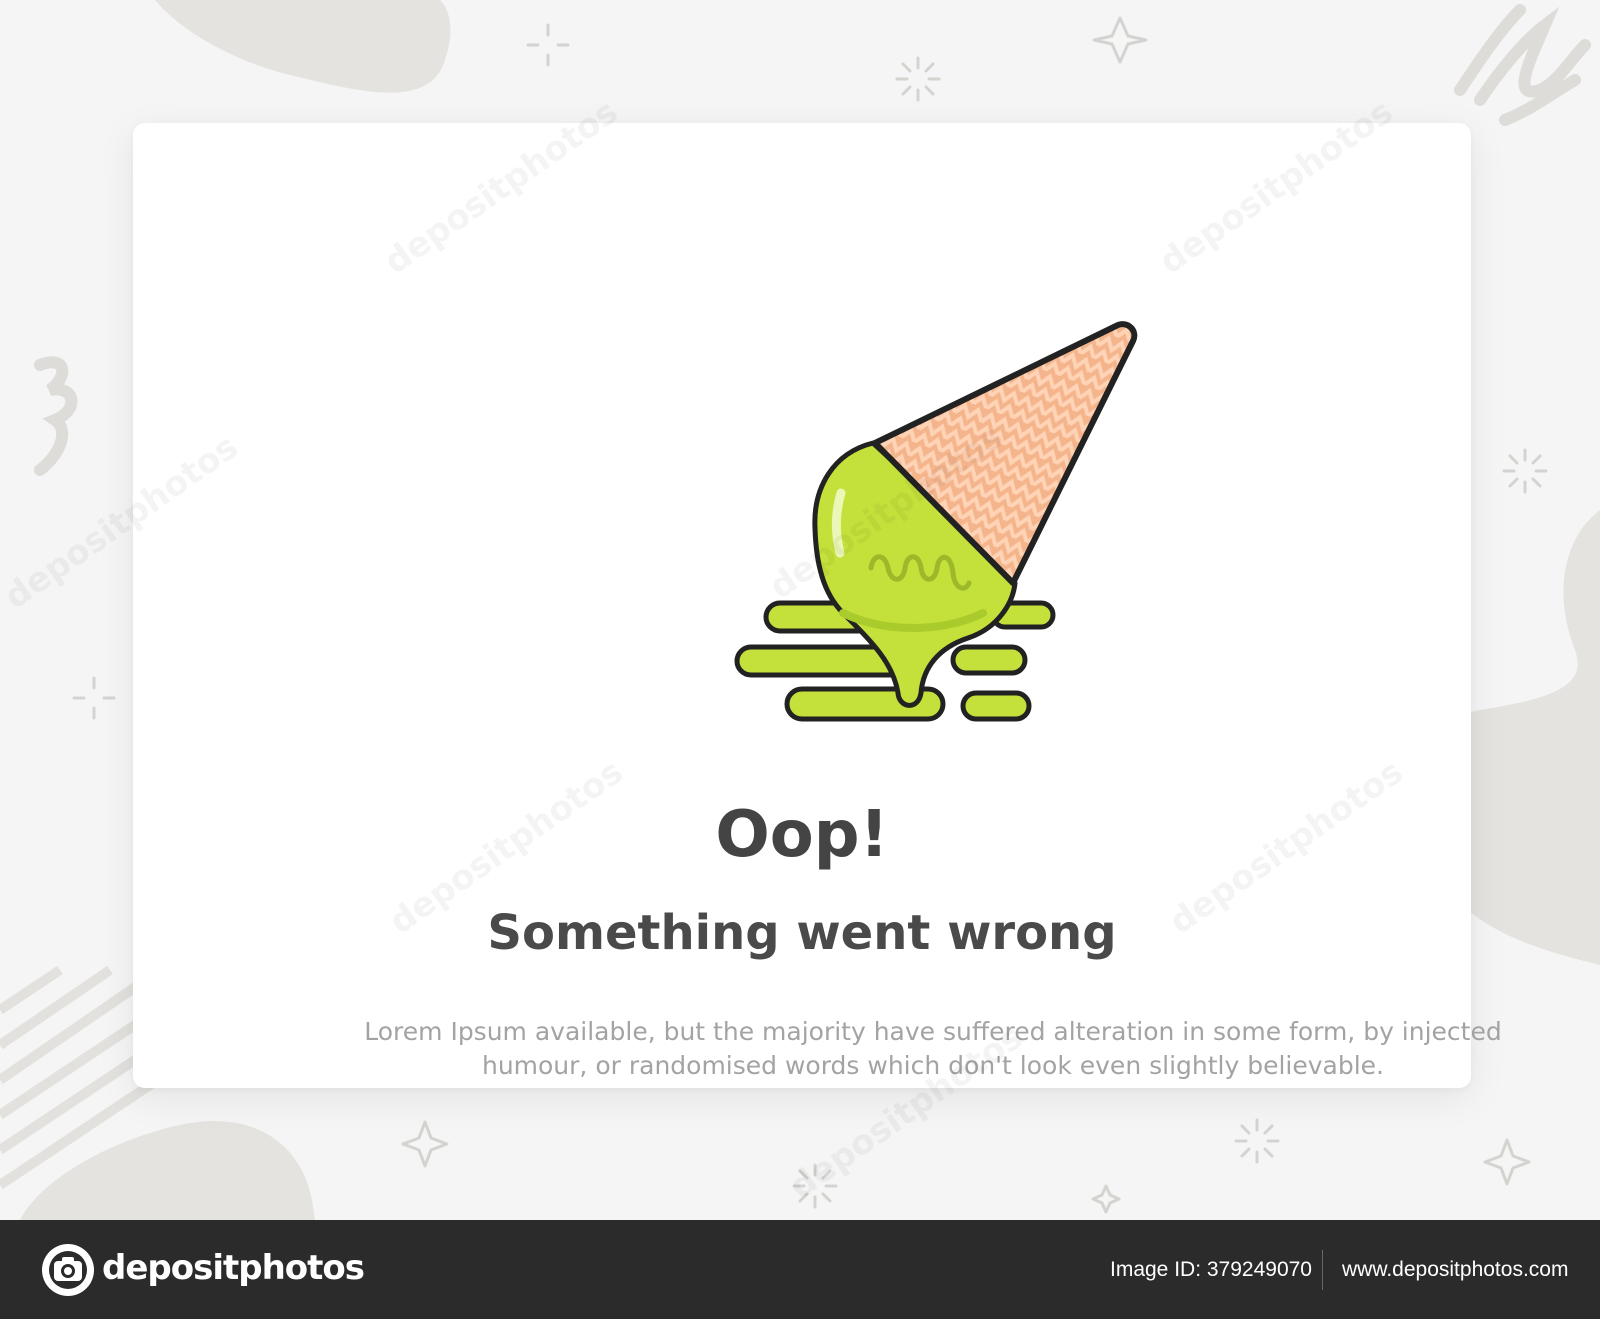  I want to click on image-id: Image ID: 379249070, so click(1211, 1269).